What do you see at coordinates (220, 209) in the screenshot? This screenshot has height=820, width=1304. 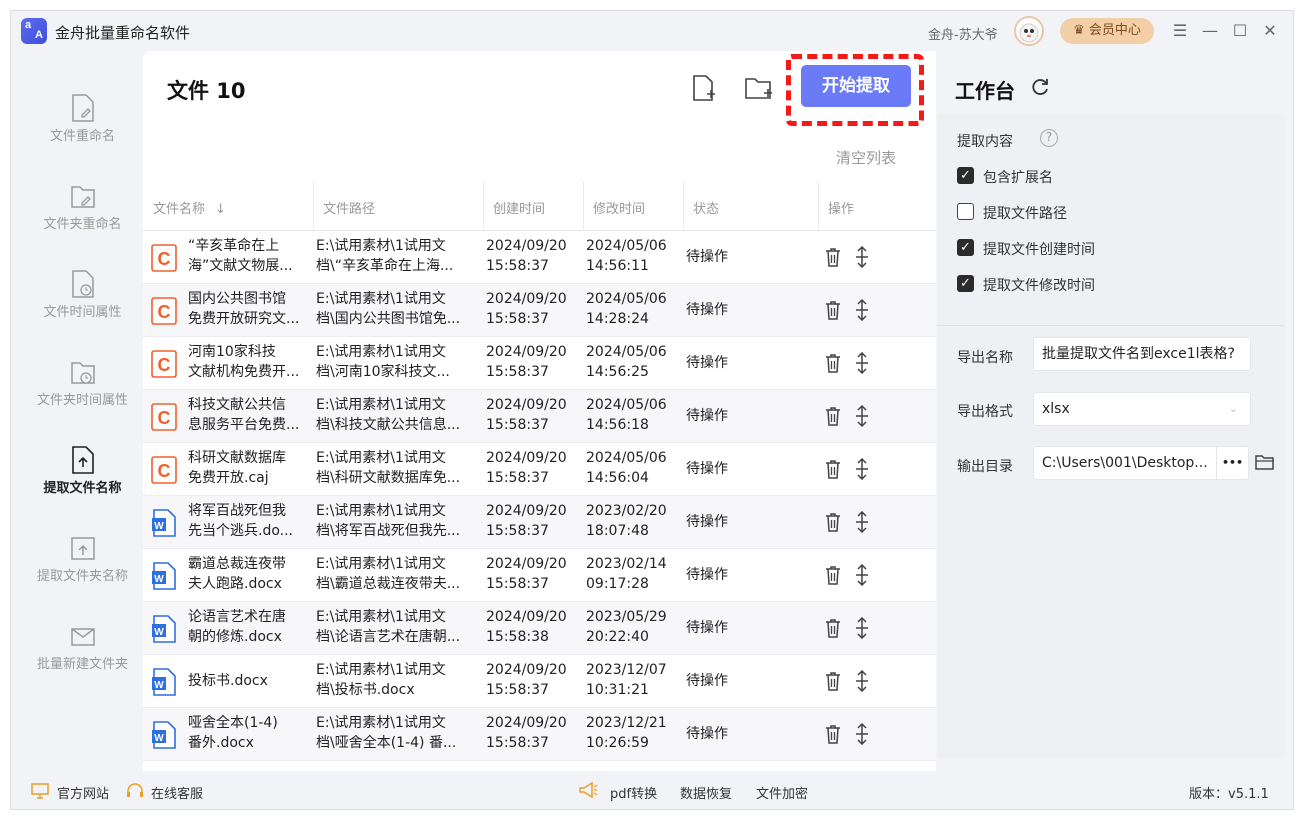 I see `sort-down-icon: ↓` at bounding box center [220, 209].